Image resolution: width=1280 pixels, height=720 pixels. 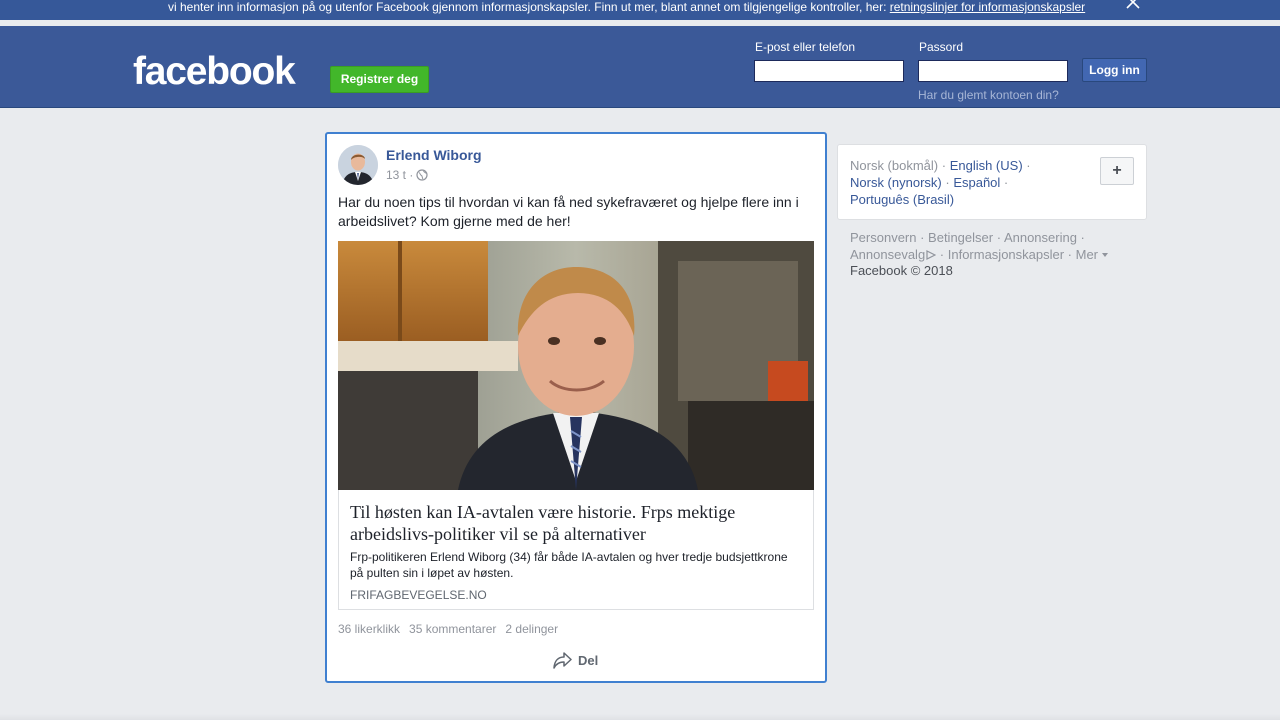 What do you see at coordinates (993, 71) in the screenshot?
I see `password-field` at bounding box center [993, 71].